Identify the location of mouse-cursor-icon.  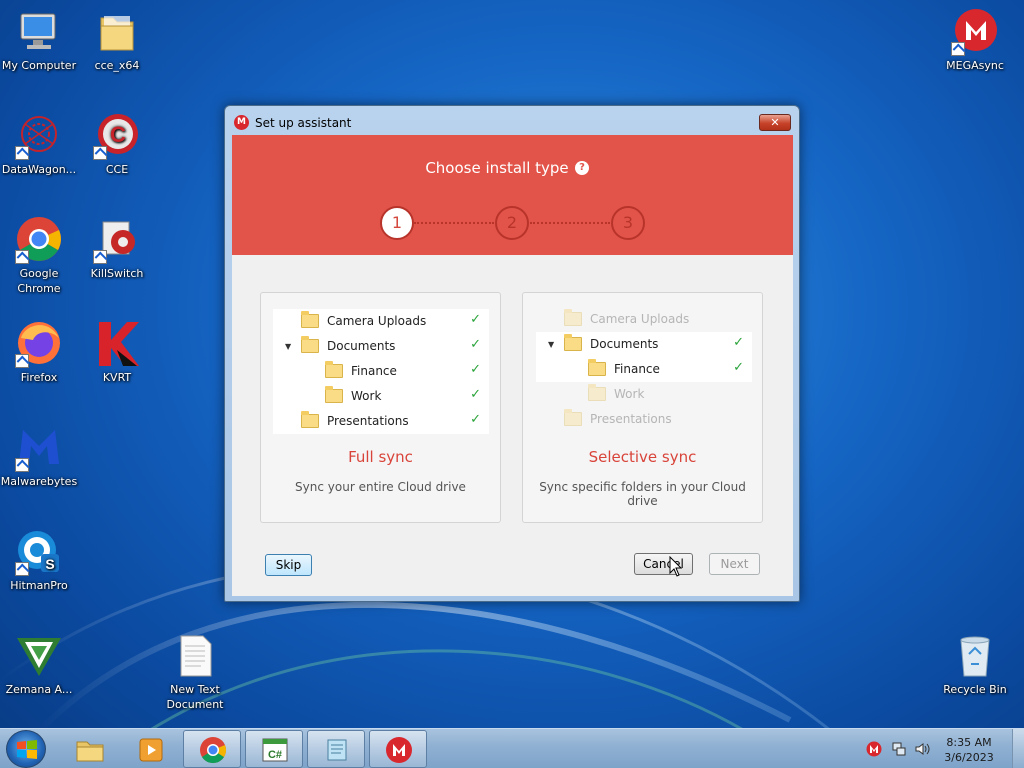
(676, 566).